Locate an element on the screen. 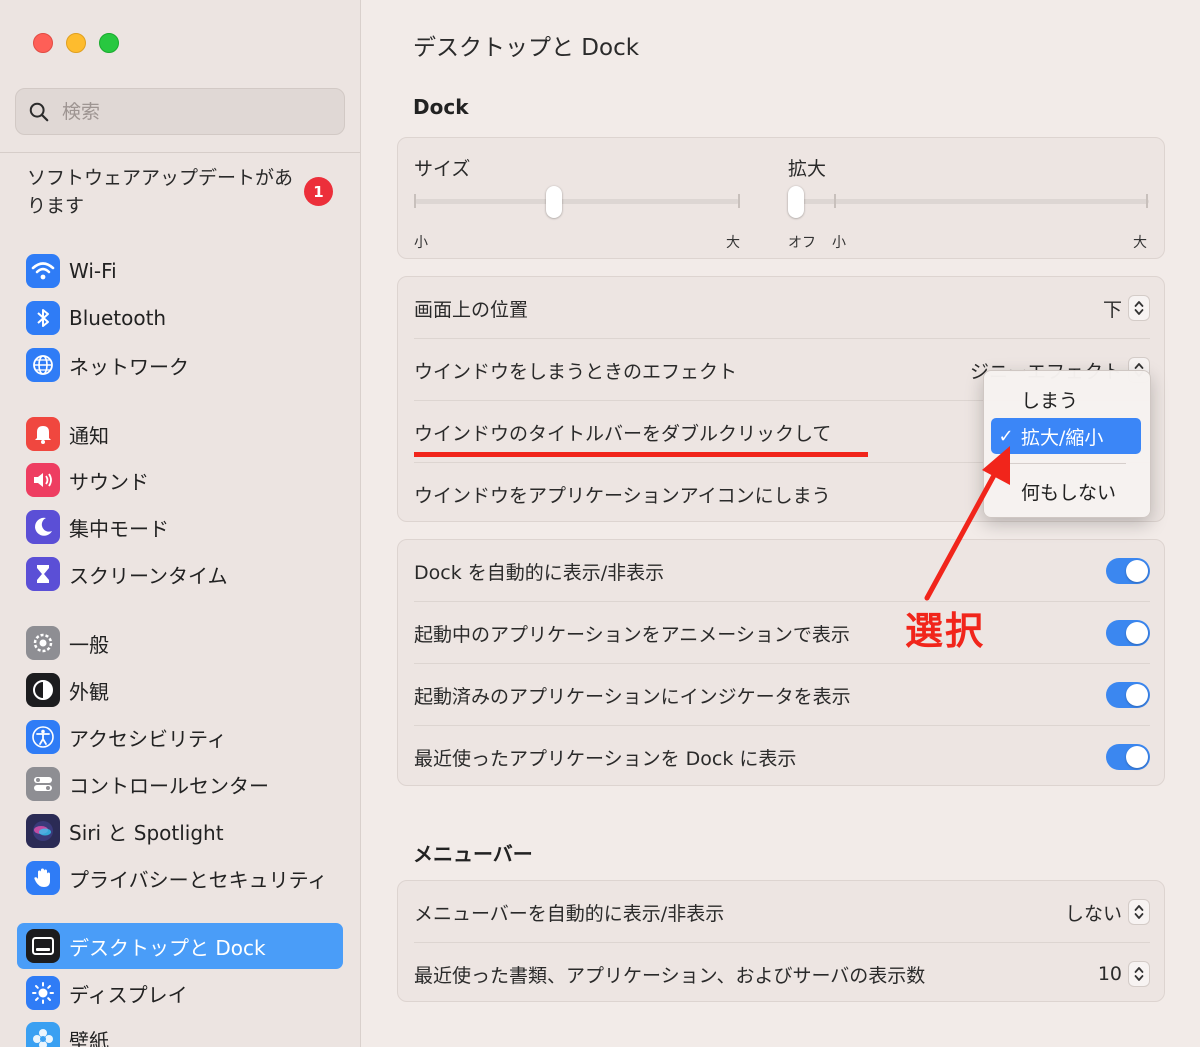 The width and height of the screenshot is (1200, 1047). sidebar-item-label: 集中モード is located at coordinates (119, 528).